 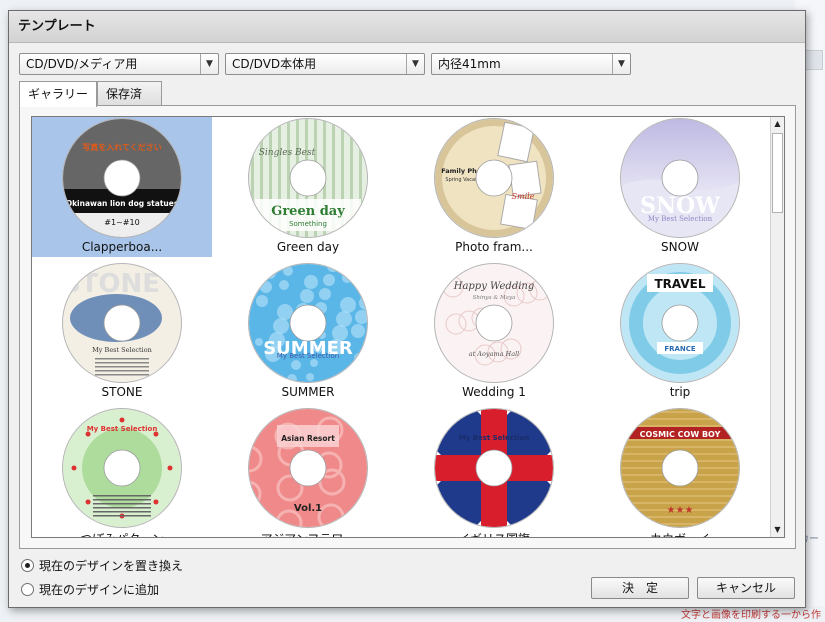 I want to click on template-item: SNOW My Best Selection SNOW, so click(x=680, y=187).